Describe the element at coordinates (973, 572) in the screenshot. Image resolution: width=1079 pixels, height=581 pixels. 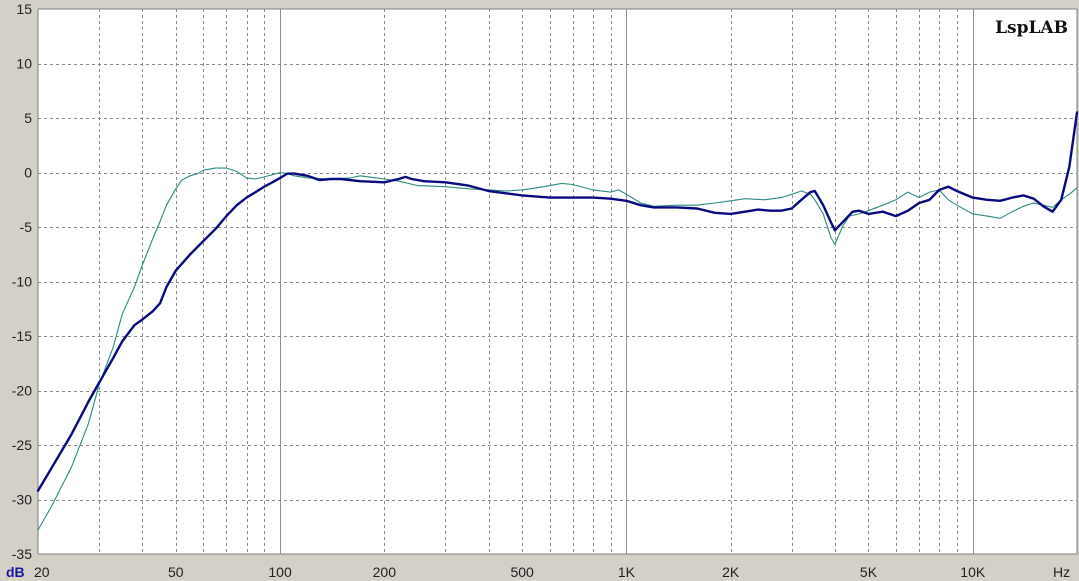
I see `x-tick-label: 10K` at that location.